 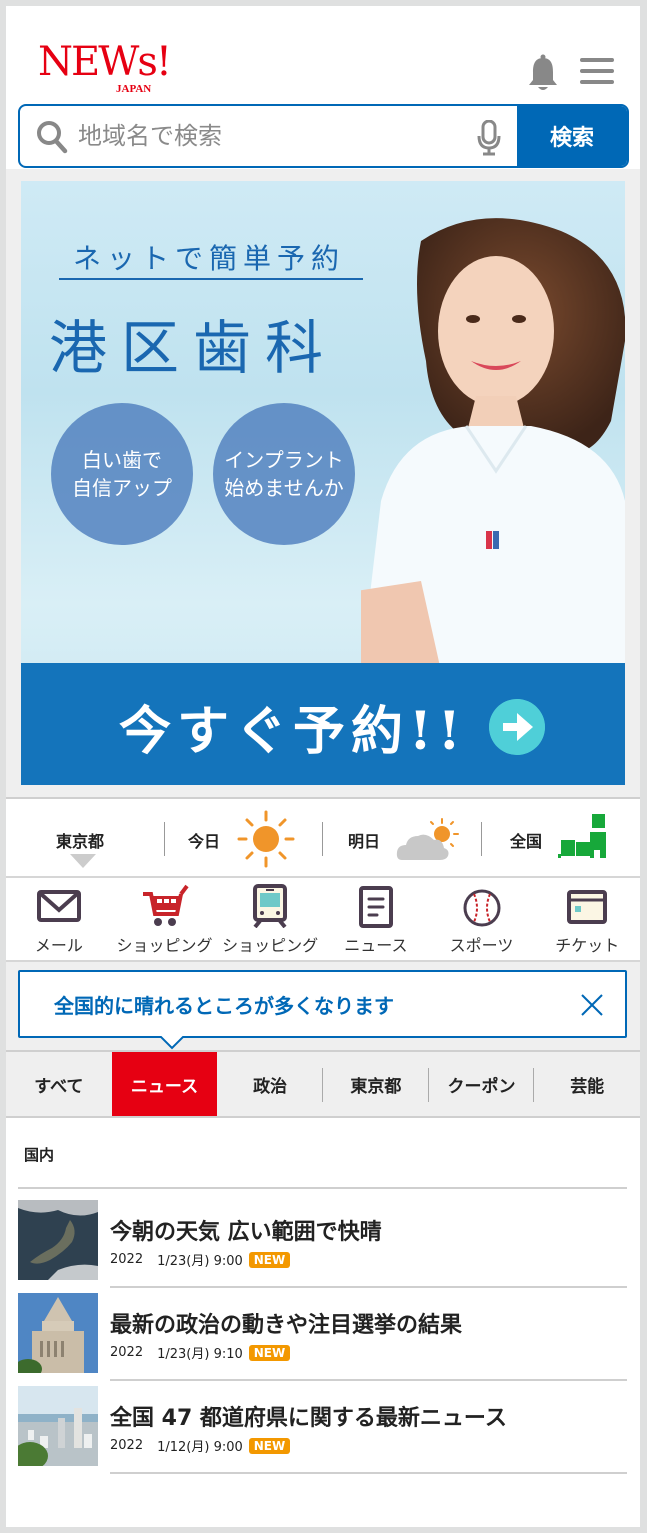 I want to click on notice-area: 全国的に晴れるところが多くなります, so click(x=323, y=1007).